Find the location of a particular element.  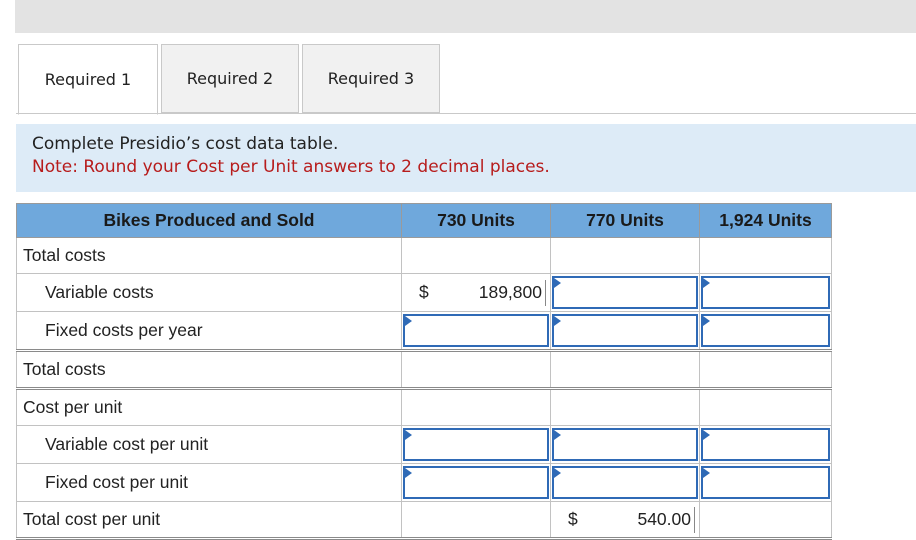

tab-required-1: Required 1 is located at coordinates (88, 79).